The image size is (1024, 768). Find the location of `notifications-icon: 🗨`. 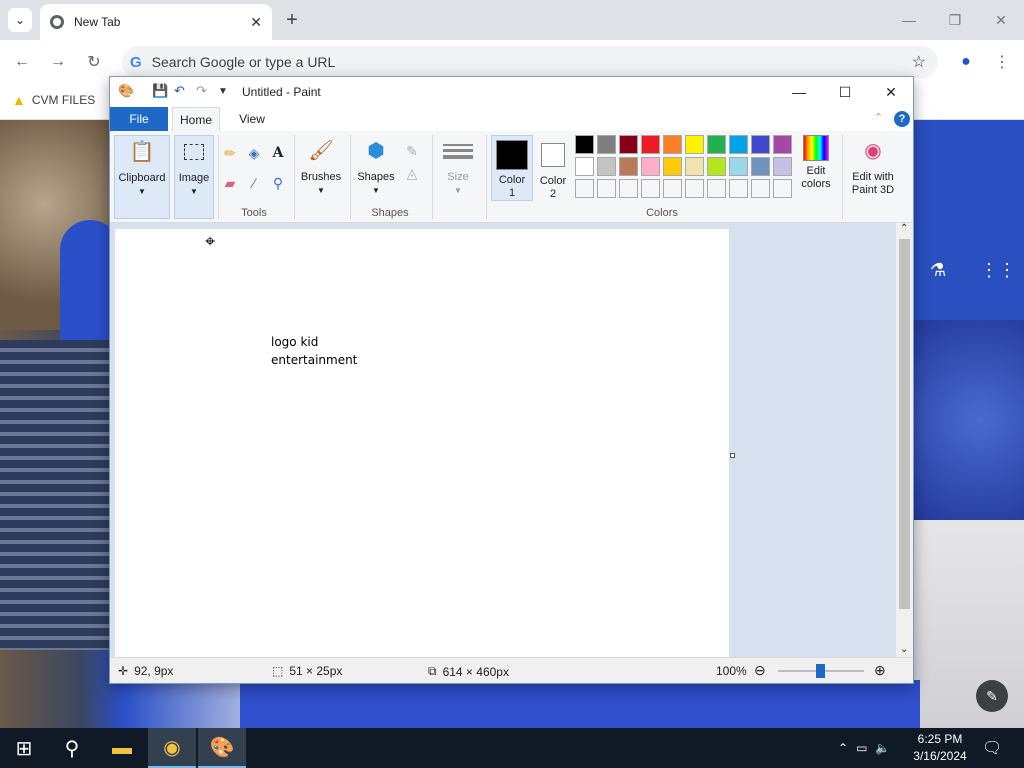

notifications-icon: 🗨 is located at coordinates (992, 748).